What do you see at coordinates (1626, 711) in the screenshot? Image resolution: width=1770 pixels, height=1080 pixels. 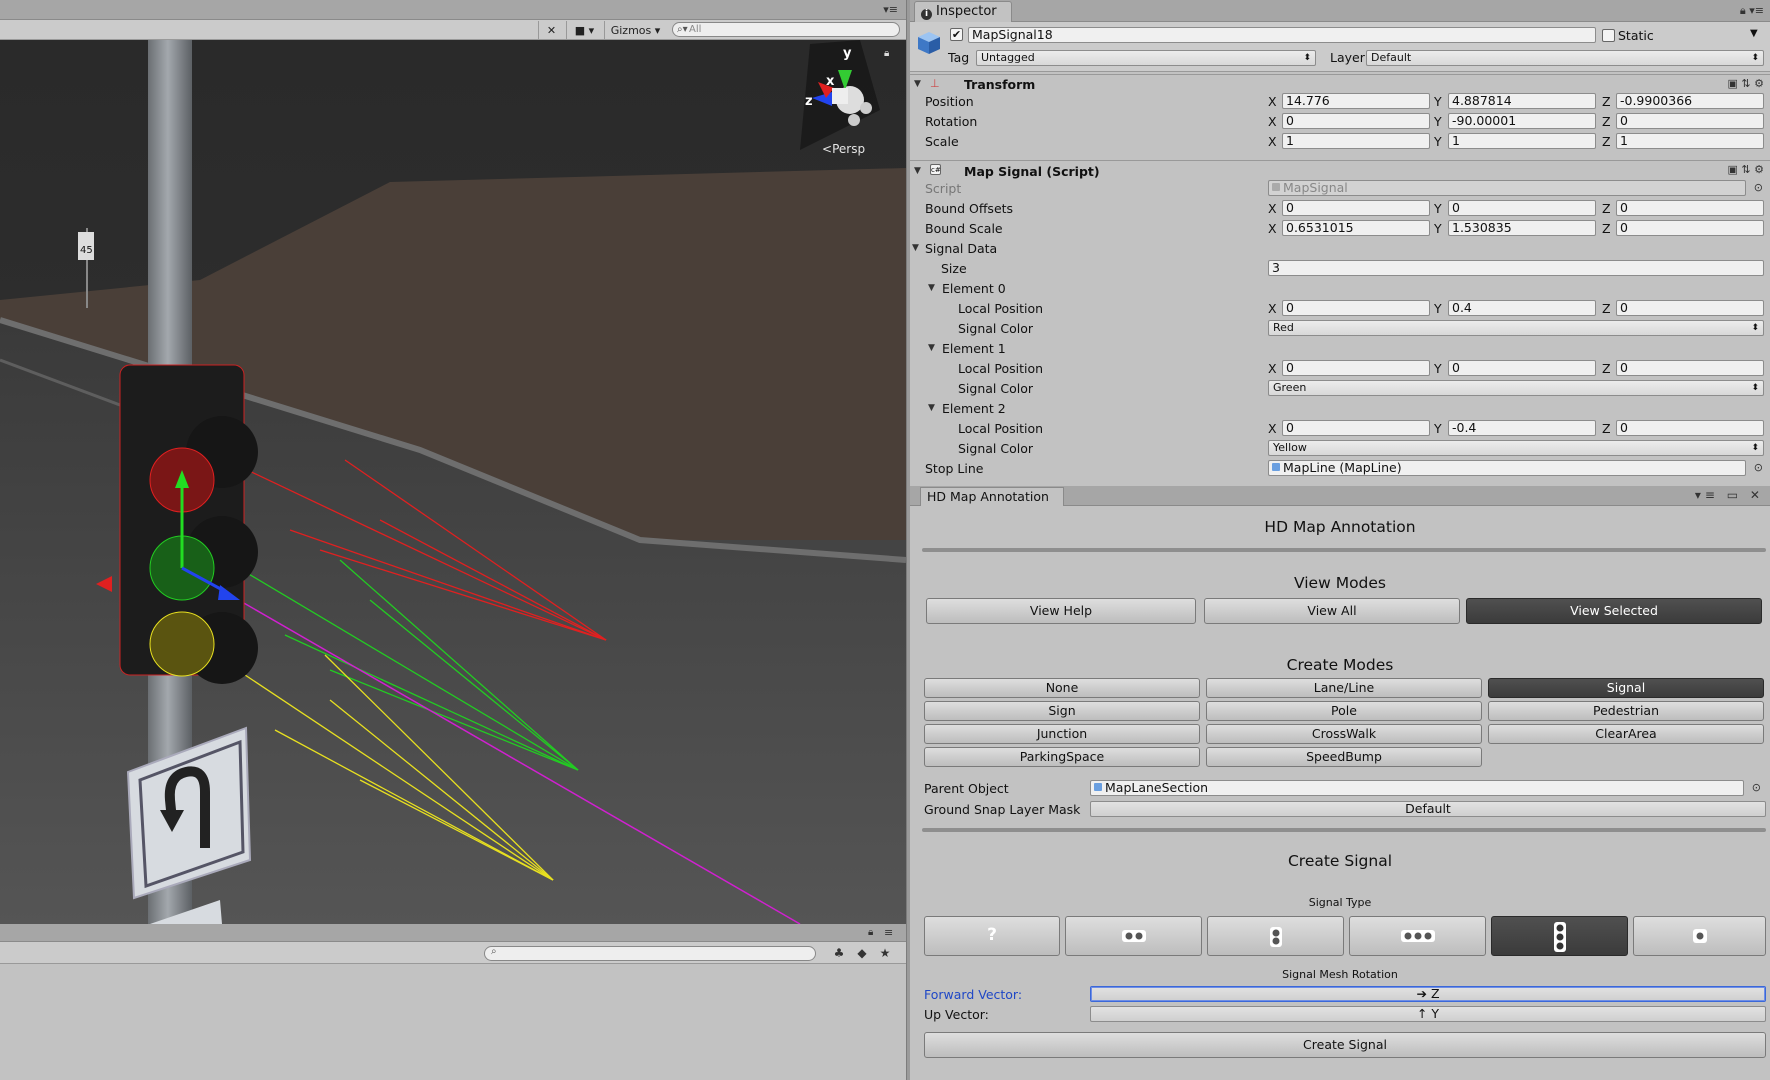 I see `mode-pedestrian-button: Pedestrian` at bounding box center [1626, 711].